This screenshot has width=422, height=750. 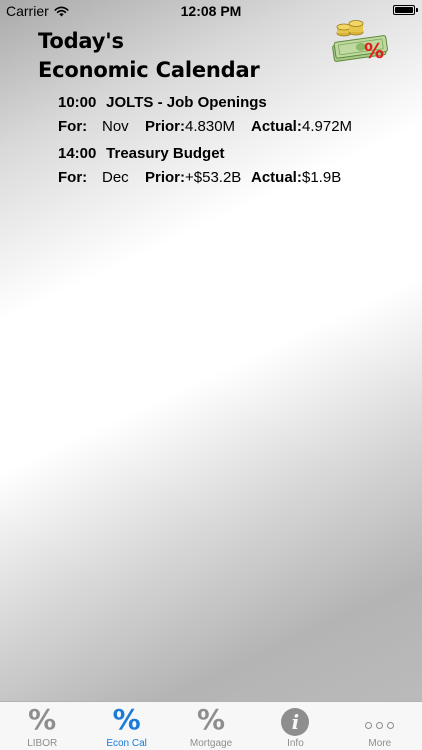 I want to click on event-header: 10:00 JOLTS - Job Openings, so click(x=233, y=105).